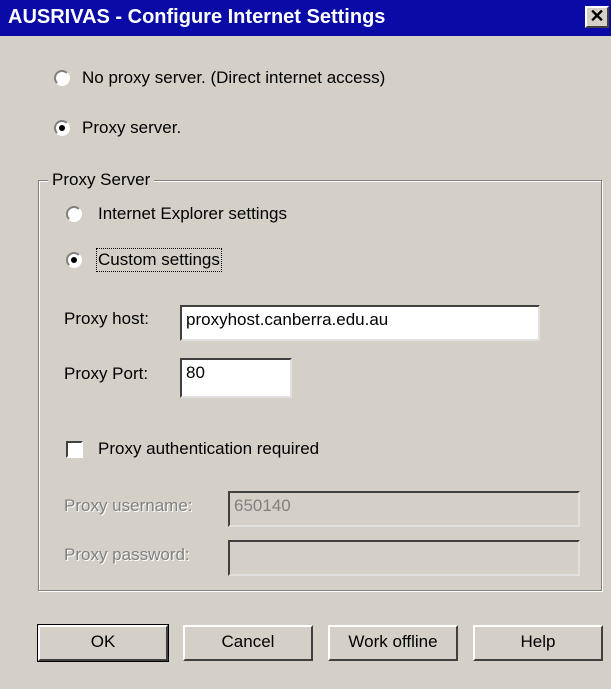 Image resolution: width=611 pixels, height=689 pixels. I want to click on proxy-password-input, so click(404, 558).